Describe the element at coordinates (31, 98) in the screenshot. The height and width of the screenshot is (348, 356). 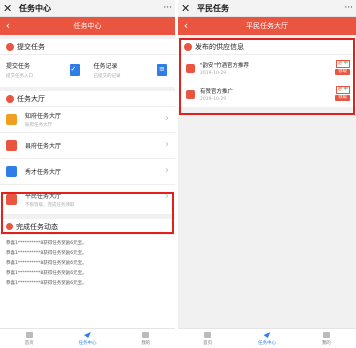
I see `hall-section-title: 任务大厅` at that location.